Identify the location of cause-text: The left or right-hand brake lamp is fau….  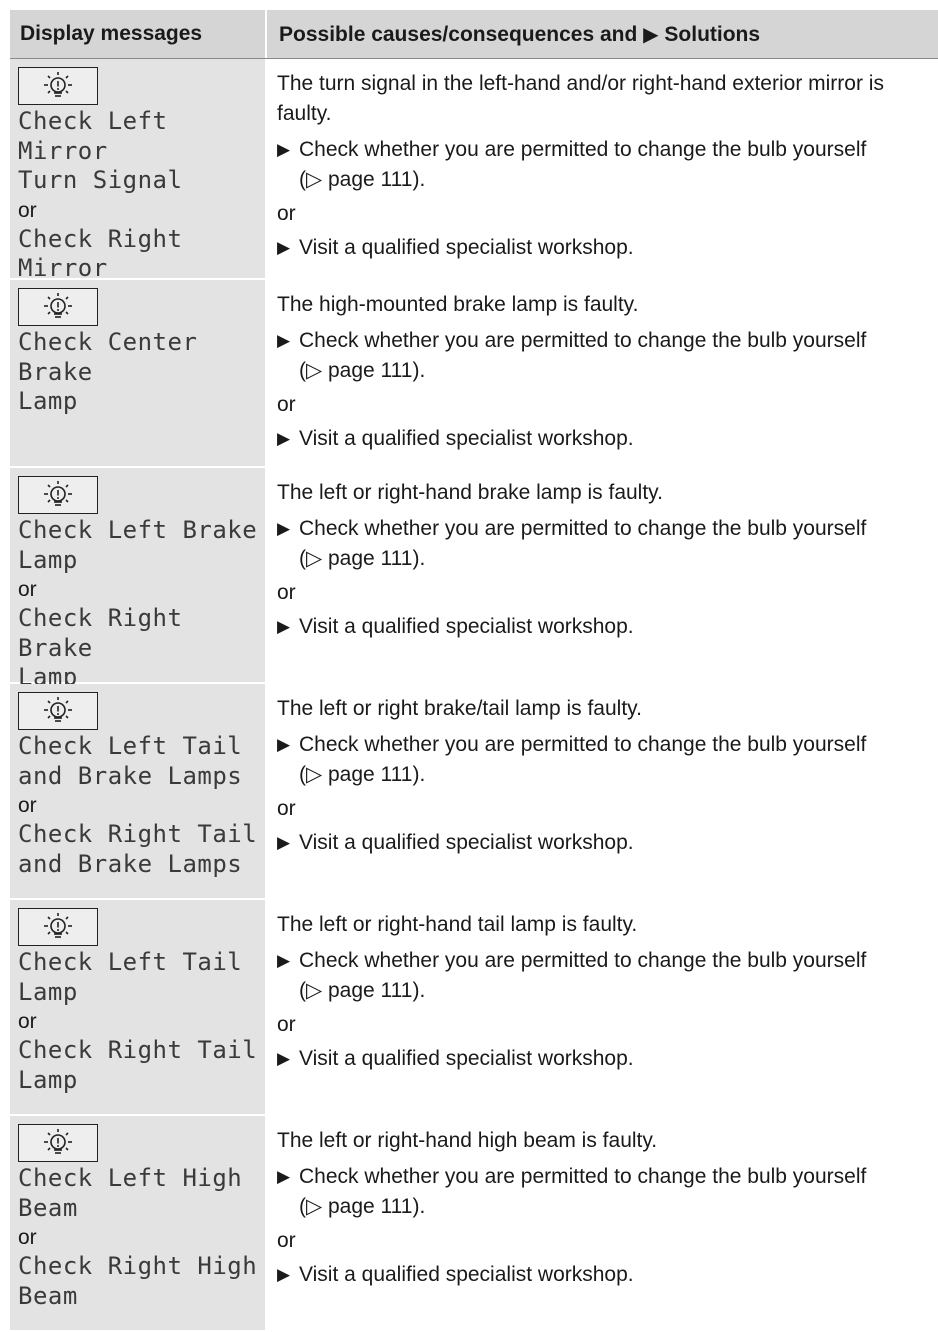
(470, 492).